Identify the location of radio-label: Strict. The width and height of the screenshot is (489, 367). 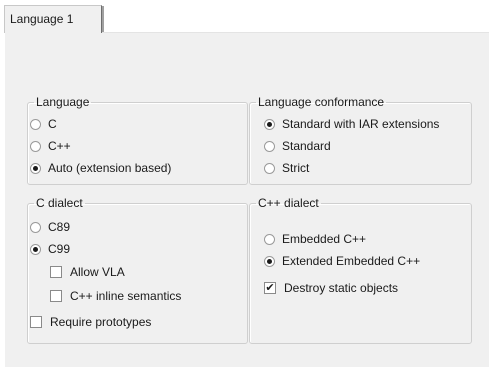
(296, 168).